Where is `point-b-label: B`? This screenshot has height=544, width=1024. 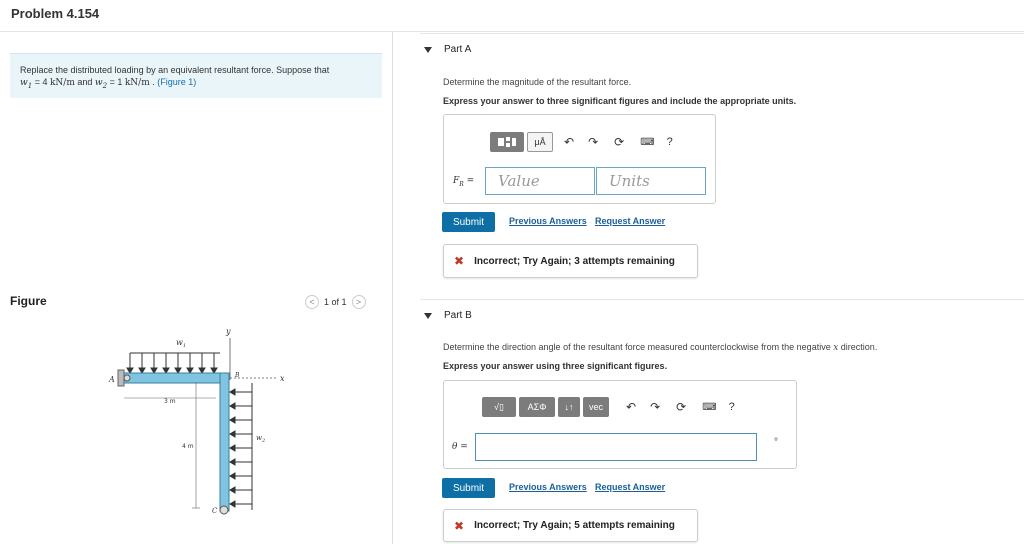 point-b-label: B is located at coordinates (237, 375).